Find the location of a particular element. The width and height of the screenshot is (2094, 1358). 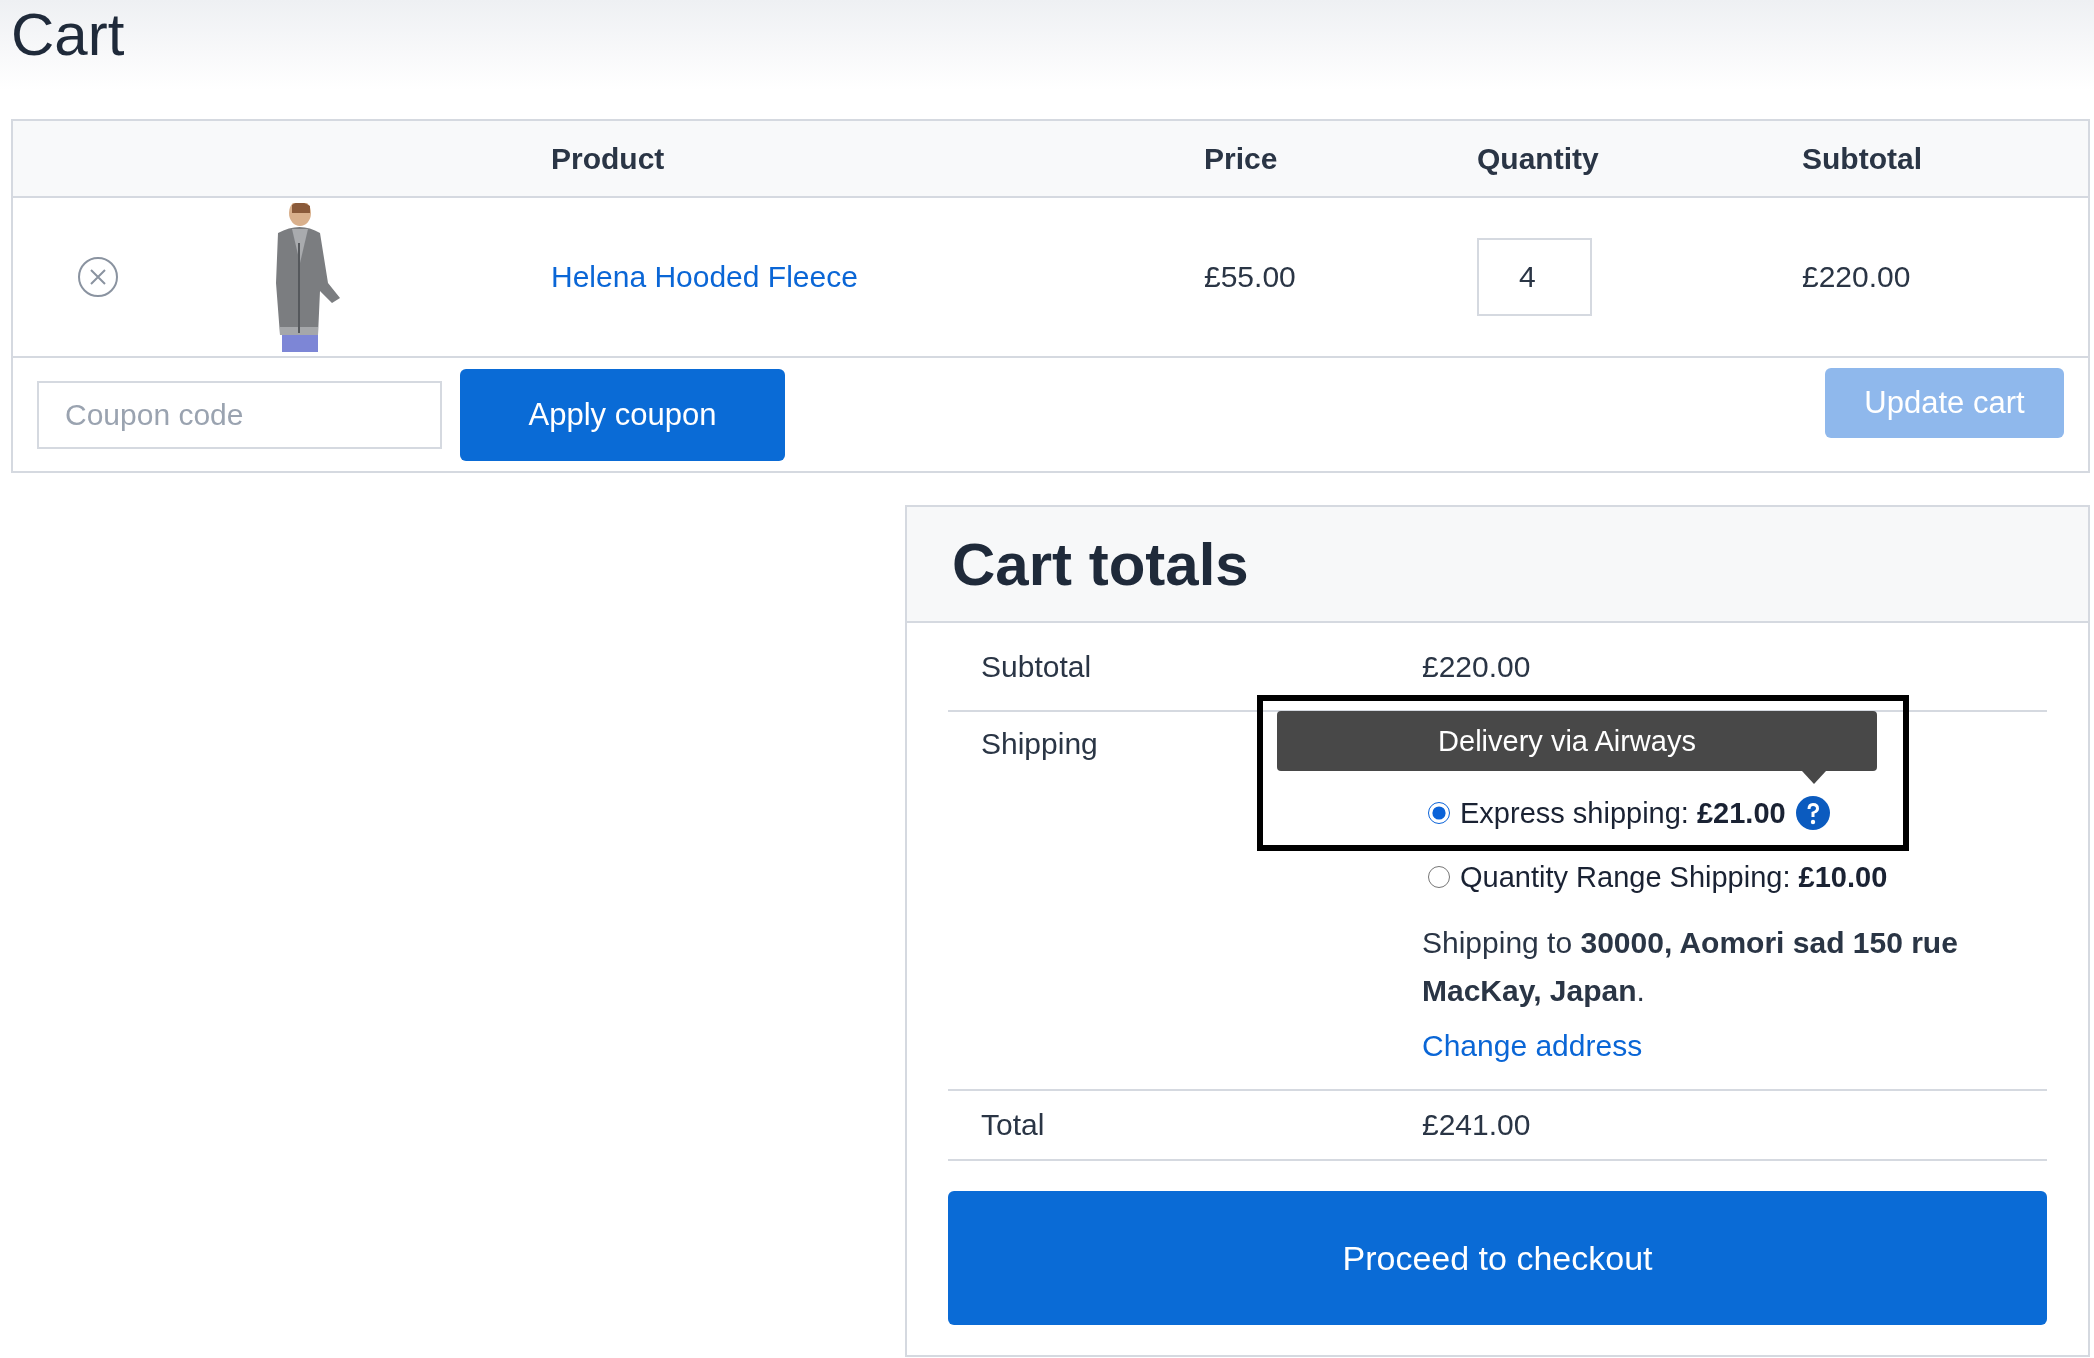

column-header: Quantity is located at coordinates (1538, 158).